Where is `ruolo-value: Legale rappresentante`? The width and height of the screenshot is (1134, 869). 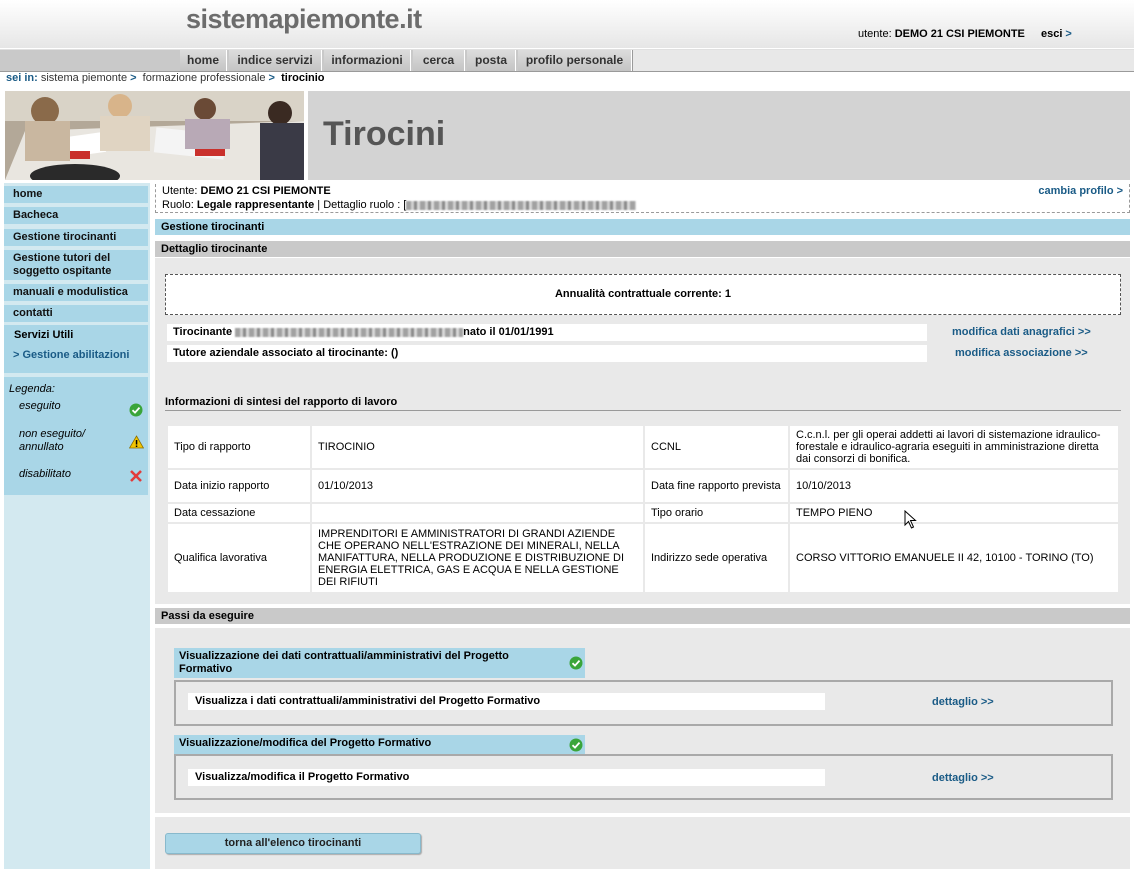 ruolo-value: Legale rappresentante is located at coordinates (255, 205).